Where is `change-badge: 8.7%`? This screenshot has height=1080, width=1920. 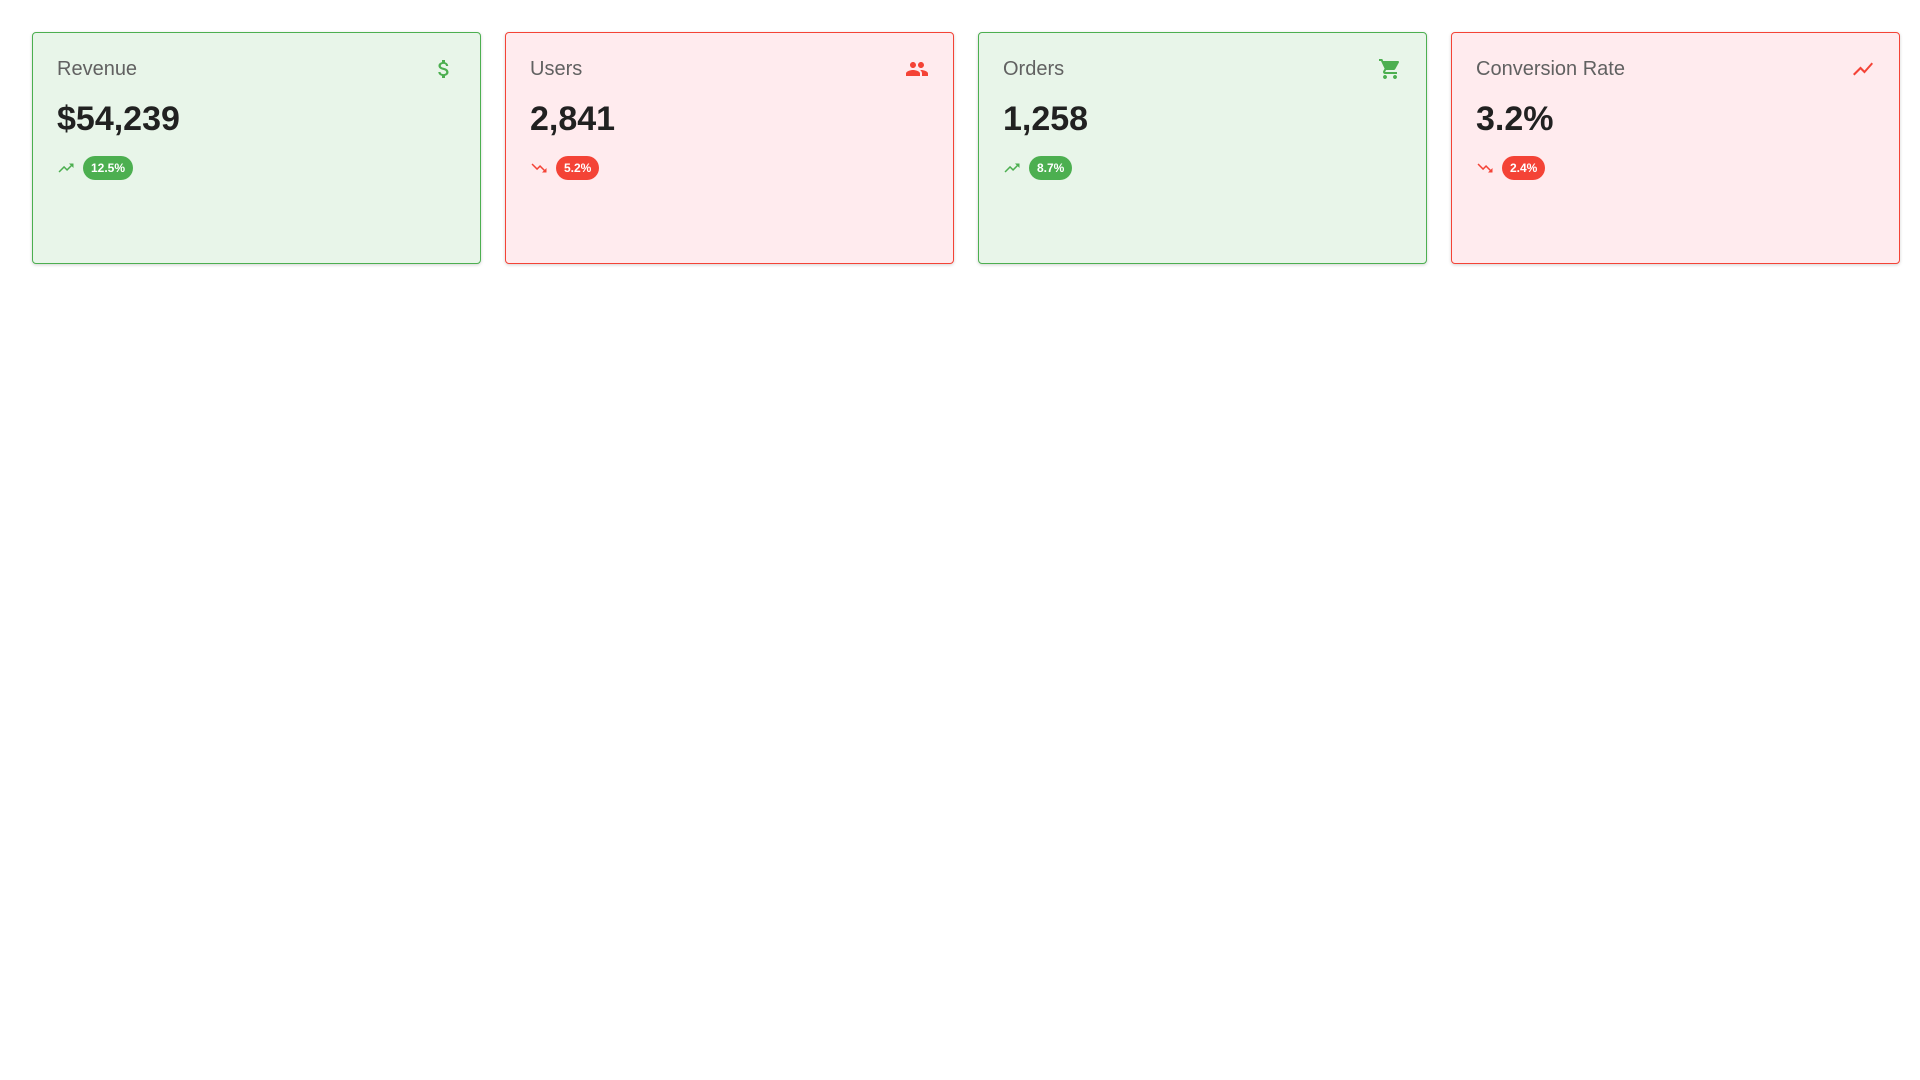
change-badge: 8.7% is located at coordinates (1051, 168).